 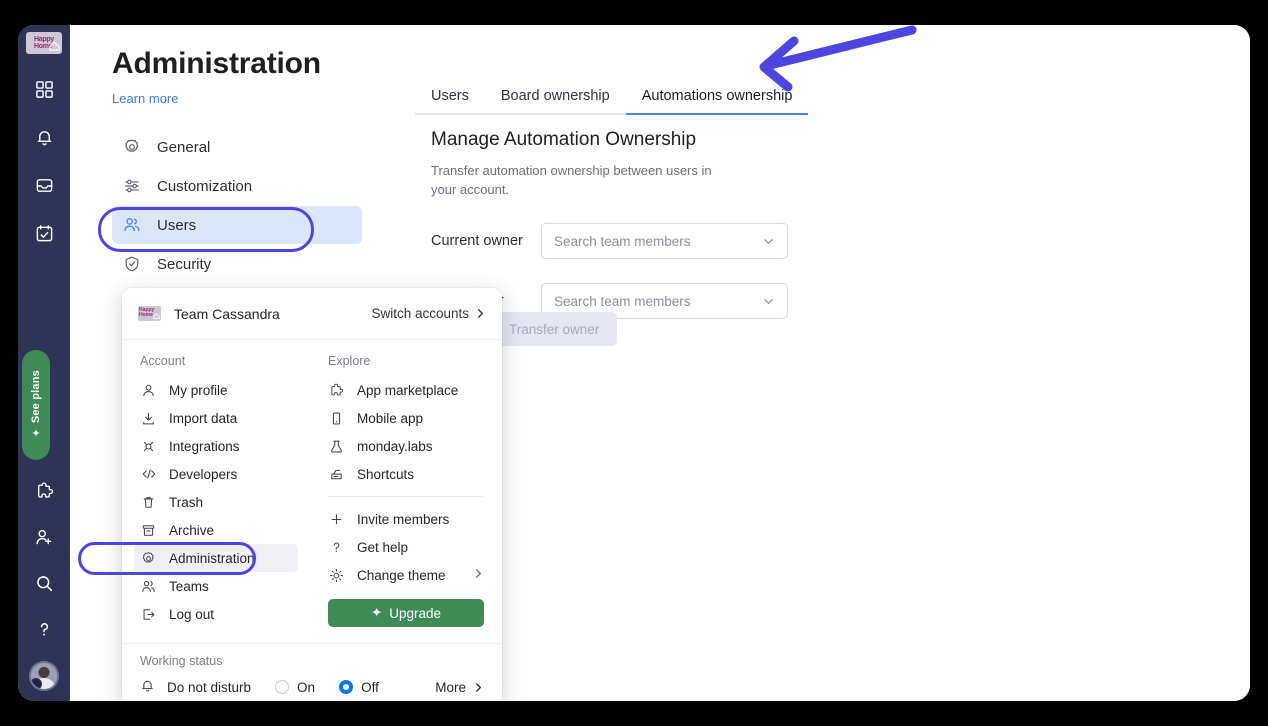 What do you see at coordinates (478, 575) in the screenshot?
I see `chevron-right-icon` at bounding box center [478, 575].